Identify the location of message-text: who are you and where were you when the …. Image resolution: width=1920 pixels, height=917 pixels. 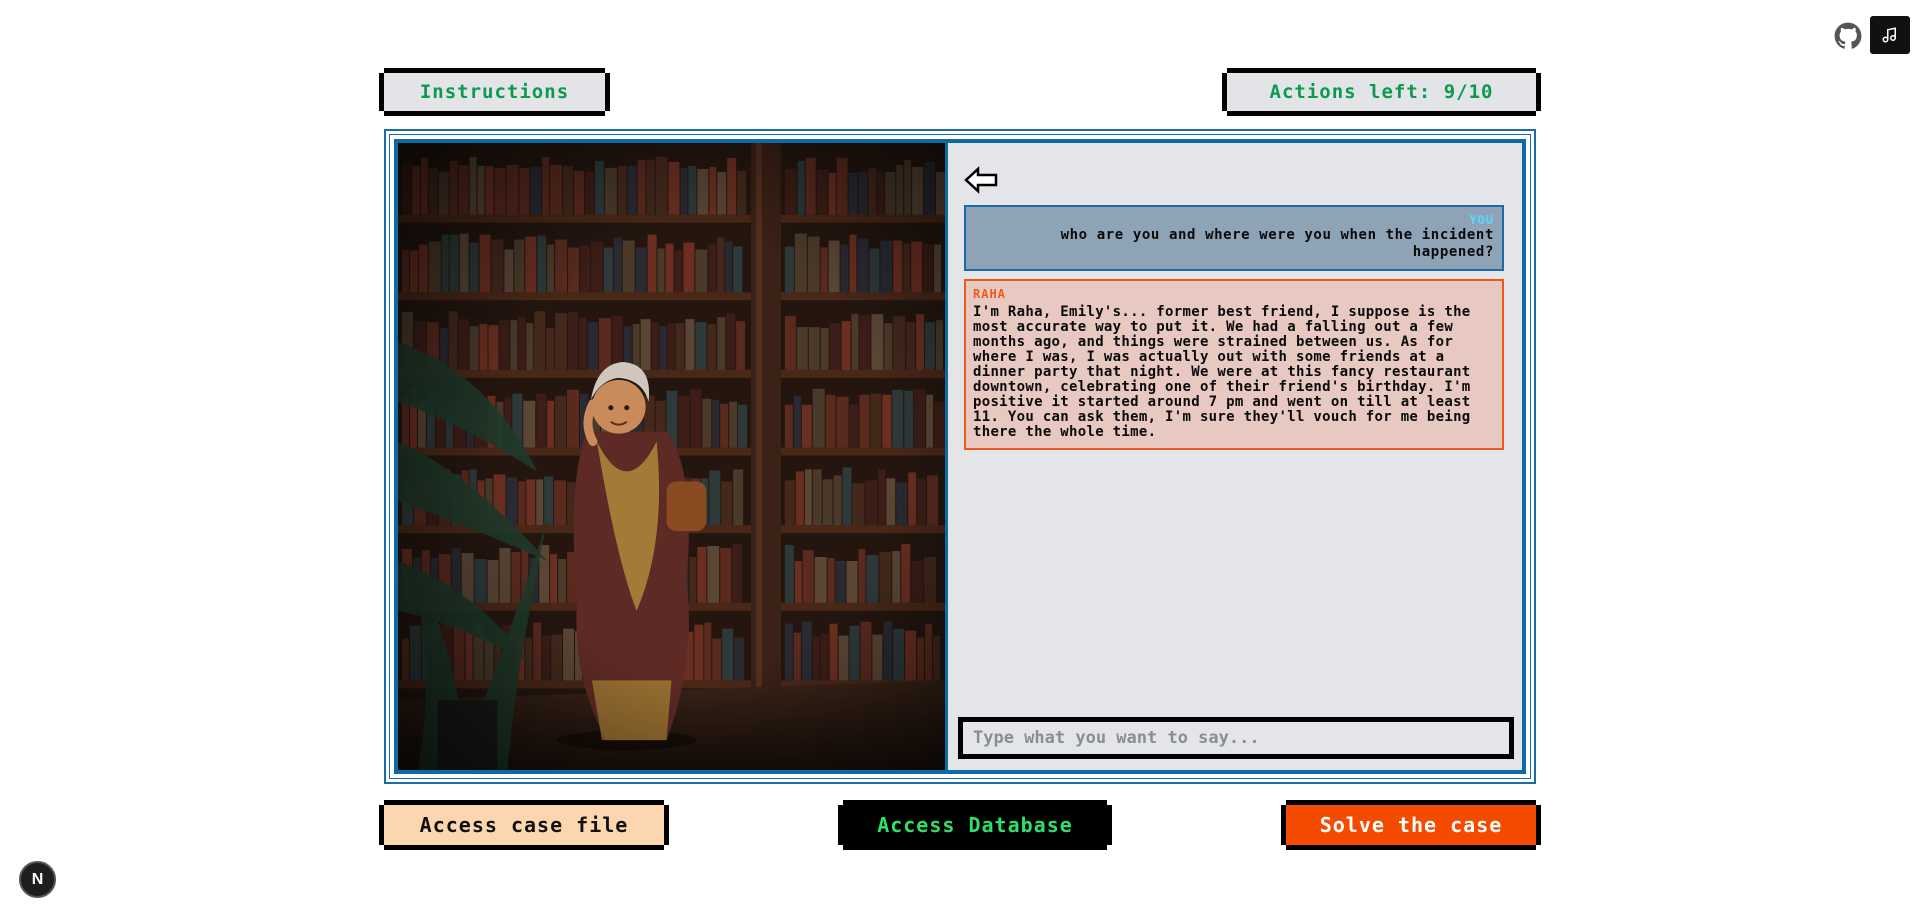
(1277, 243).